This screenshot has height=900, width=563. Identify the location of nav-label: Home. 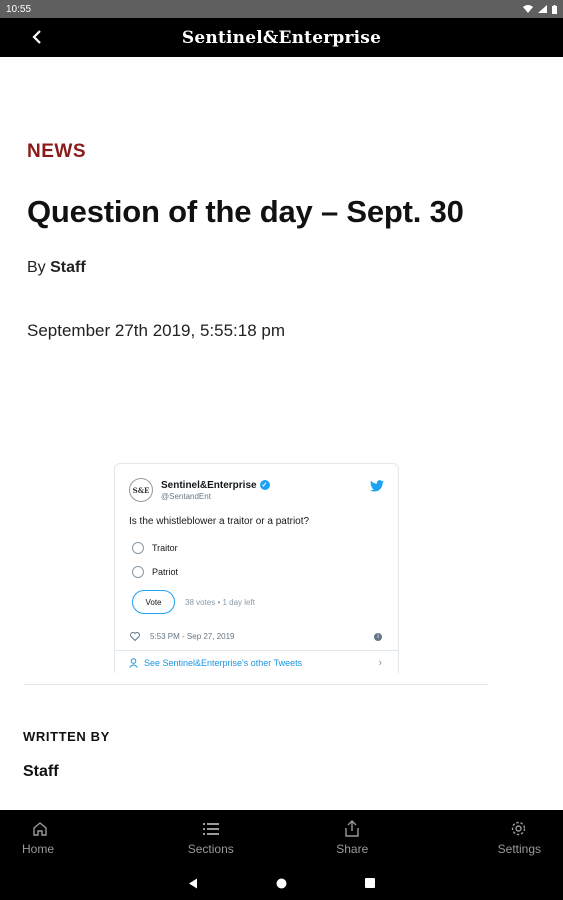
(38, 848).